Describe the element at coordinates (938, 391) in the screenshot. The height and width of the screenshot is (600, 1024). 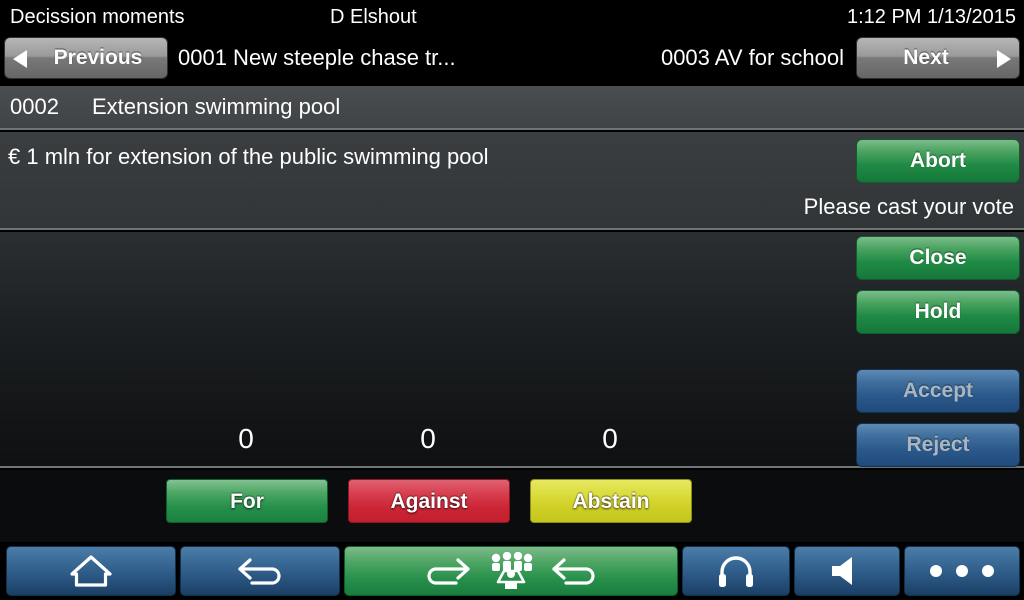
I see `accept-button: Accept` at that location.